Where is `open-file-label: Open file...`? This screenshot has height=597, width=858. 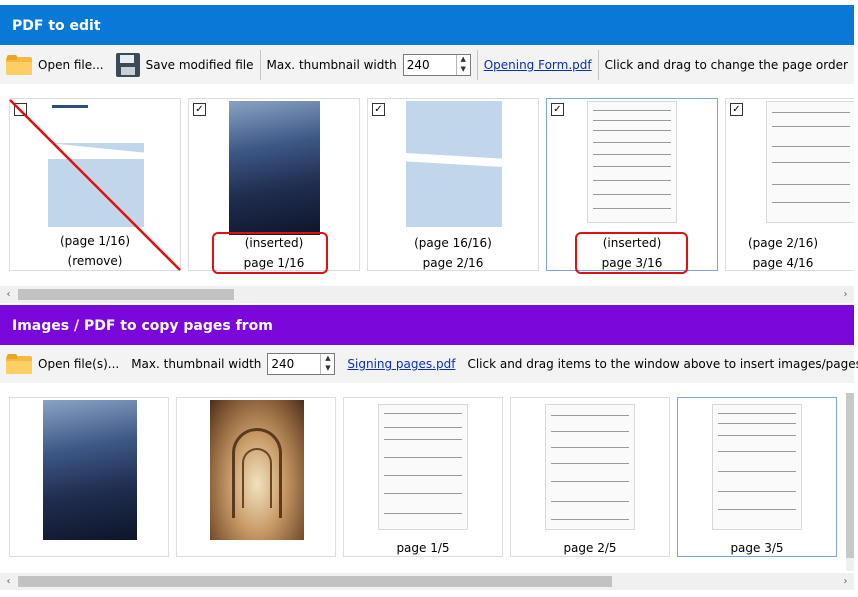
open-file-label: Open file... is located at coordinates (71, 65).